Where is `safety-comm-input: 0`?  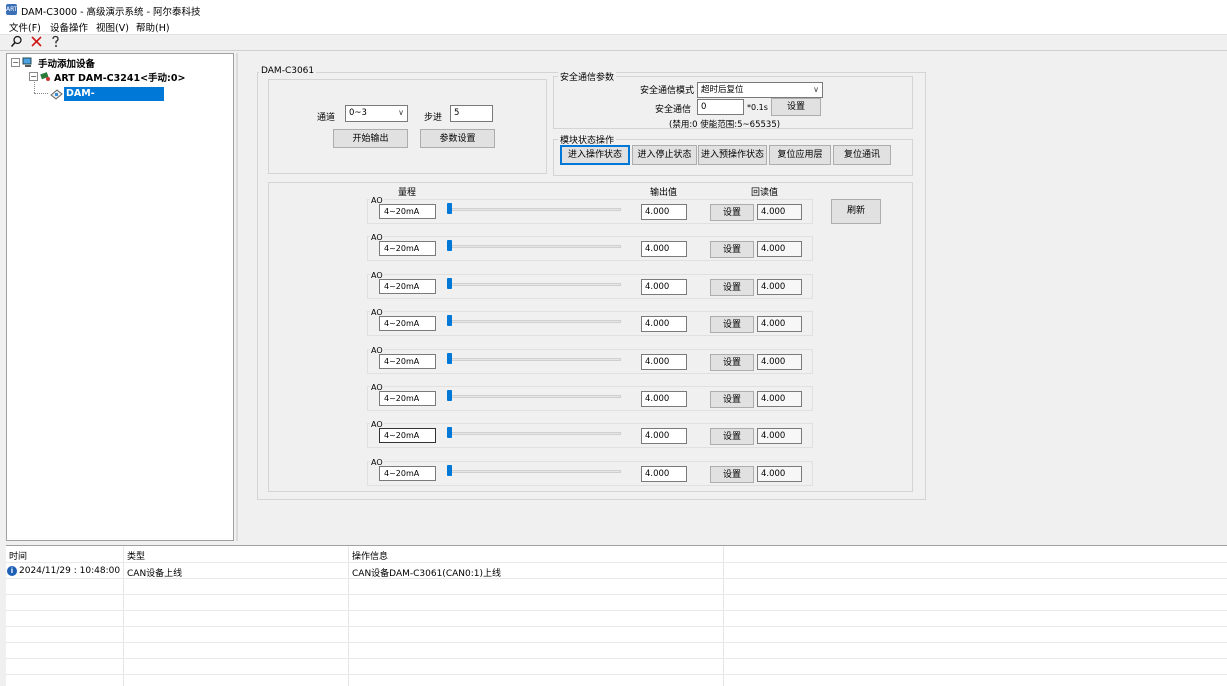 safety-comm-input: 0 is located at coordinates (720, 107).